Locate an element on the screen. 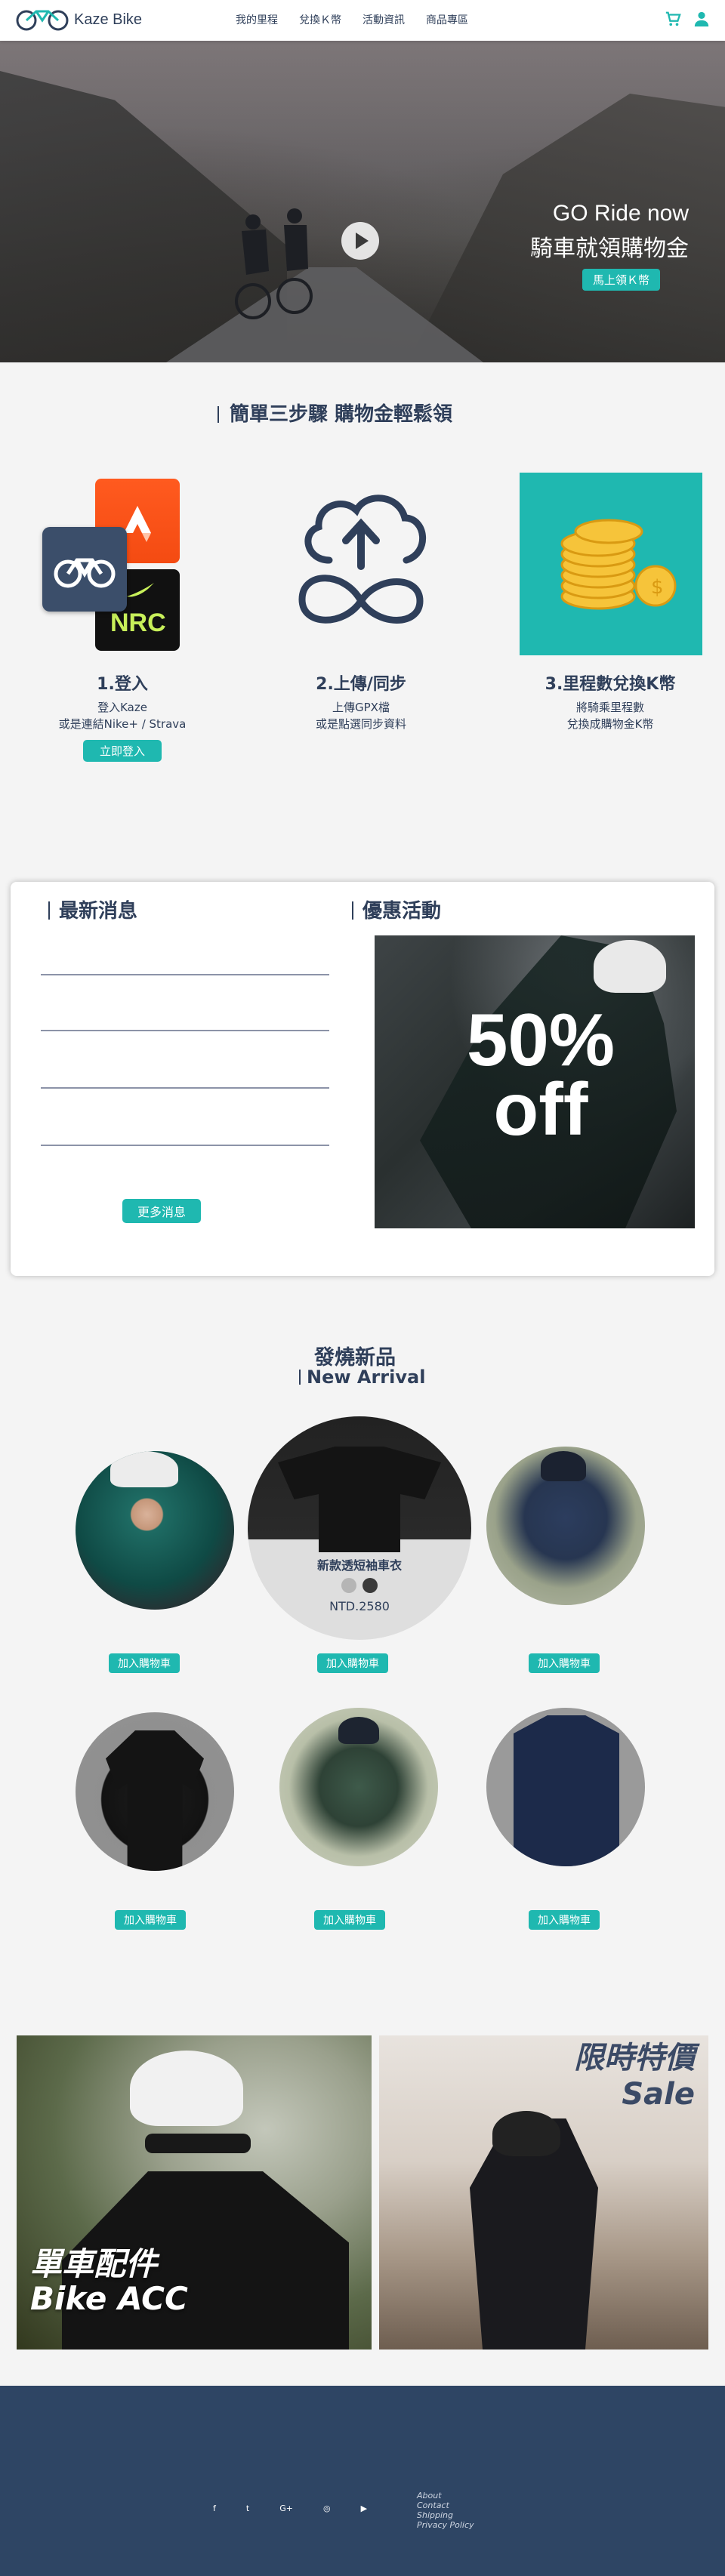  promo-image: 50% off is located at coordinates (535, 1081).